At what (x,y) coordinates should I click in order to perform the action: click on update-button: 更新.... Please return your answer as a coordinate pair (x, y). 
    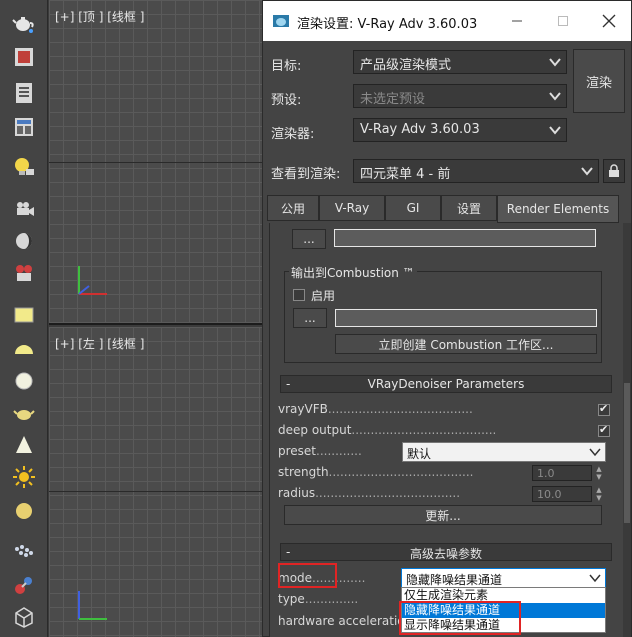
    Looking at the image, I should click on (443, 515).